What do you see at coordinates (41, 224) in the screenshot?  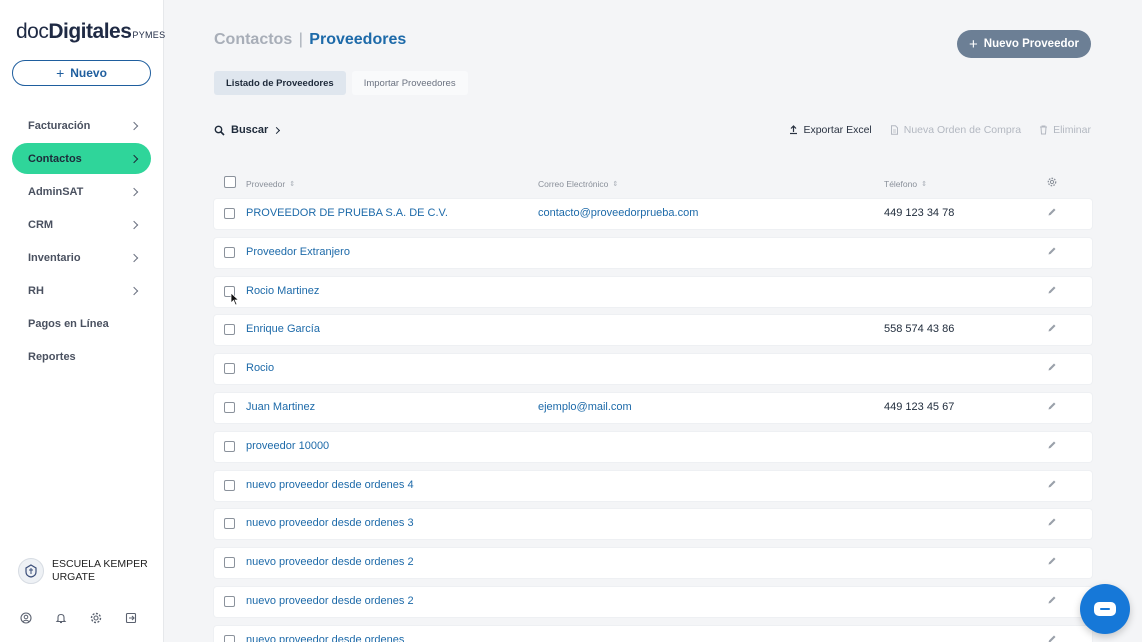 I see `sidebar-item-label: CRM` at bounding box center [41, 224].